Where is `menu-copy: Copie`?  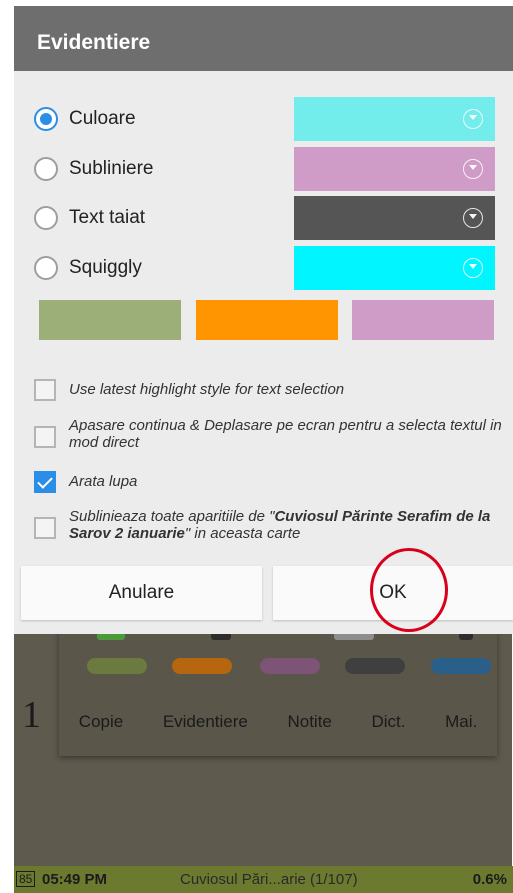 menu-copy: Copie is located at coordinates (101, 722).